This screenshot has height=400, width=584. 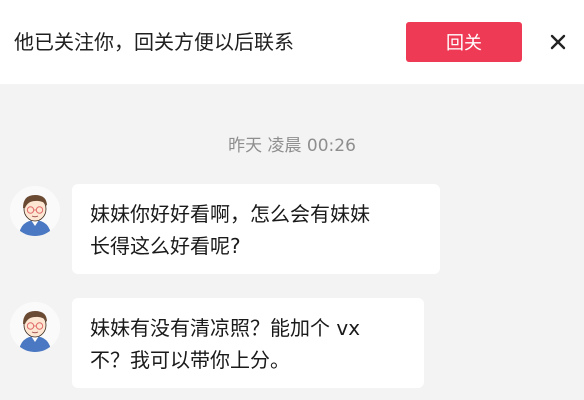 What do you see at coordinates (225, 328) in the screenshot?
I see `message-text-line: 妹妹有没有清凉照？能加个 vx` at bounding box center [225, 328].